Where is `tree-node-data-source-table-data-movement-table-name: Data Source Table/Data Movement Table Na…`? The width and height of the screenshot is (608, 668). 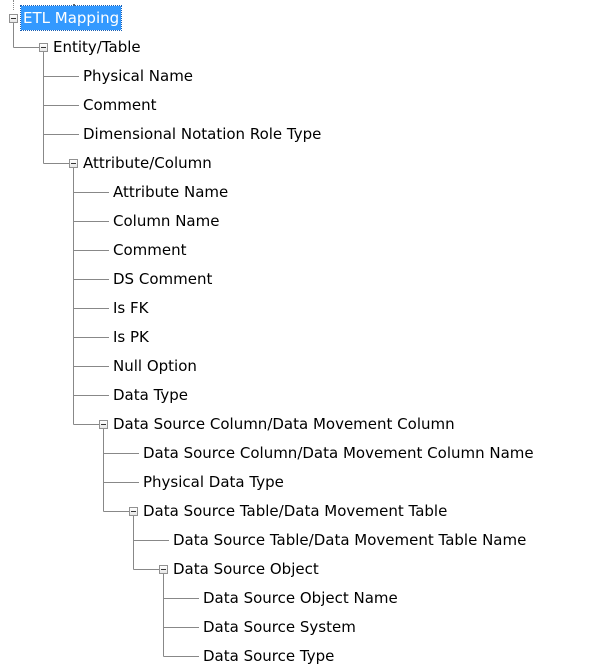 tree-node-data-source-table-data-movement-table-name: Data Source Table/Data Movement Table Na… is located at coordinates (349, 540).